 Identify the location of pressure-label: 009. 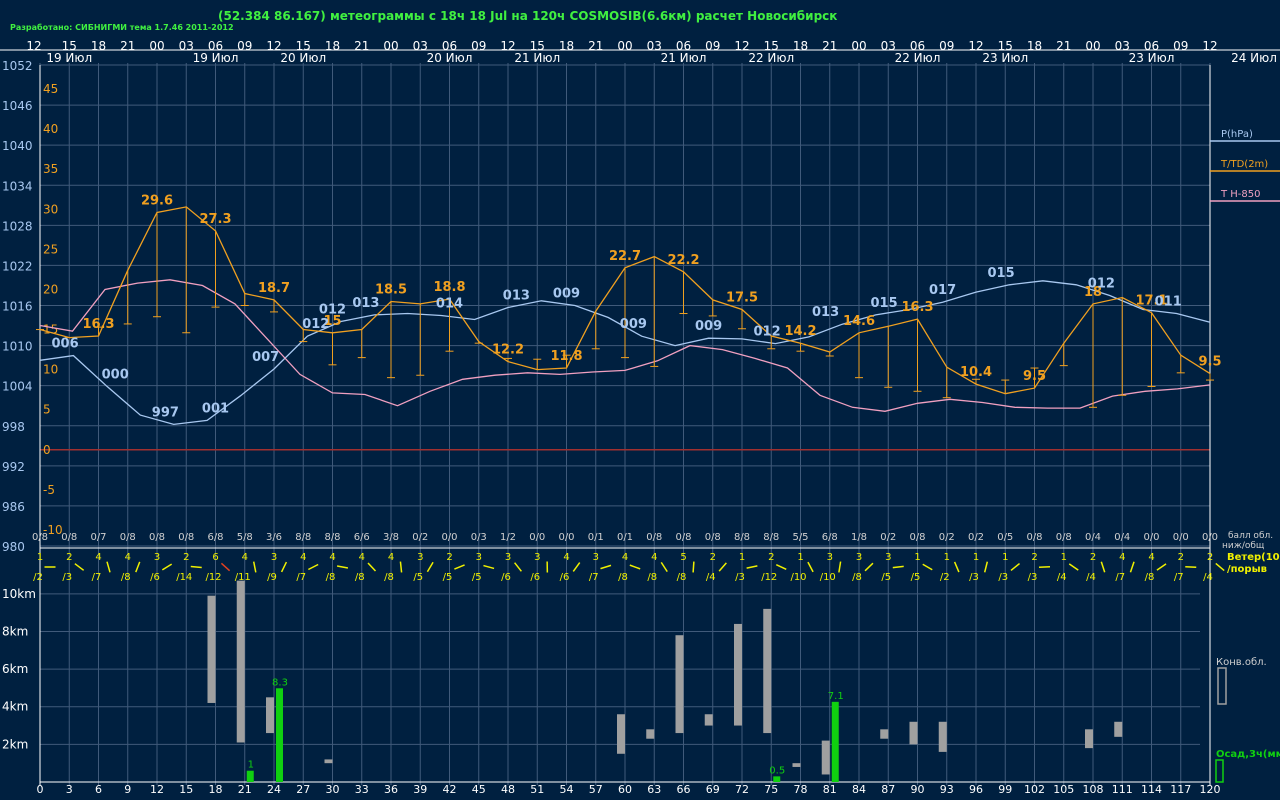
(566, 294).